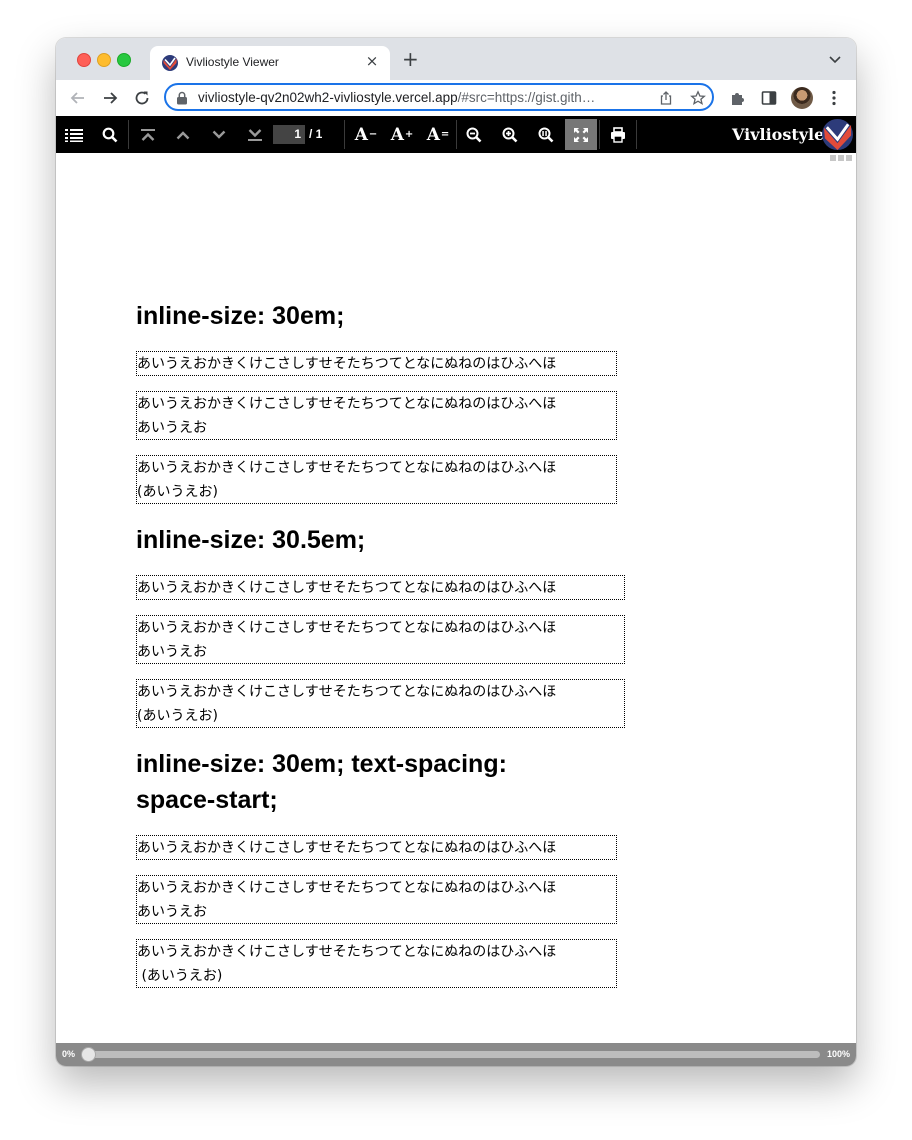 The image size is (912, 1140). What do you see at coordinates (316, 134) in the screenshot?
I see `page-total: / 1` at bounding box center [316, 134].